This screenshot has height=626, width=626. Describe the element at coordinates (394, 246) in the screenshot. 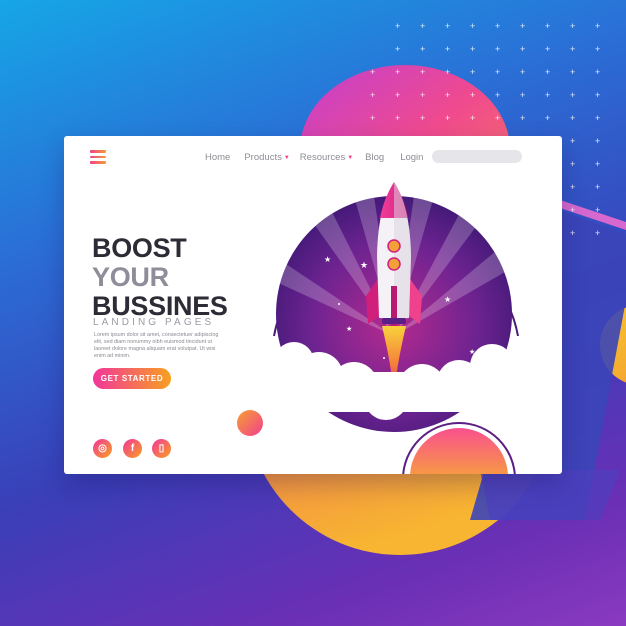

I see `rocket-window-top` at that location.